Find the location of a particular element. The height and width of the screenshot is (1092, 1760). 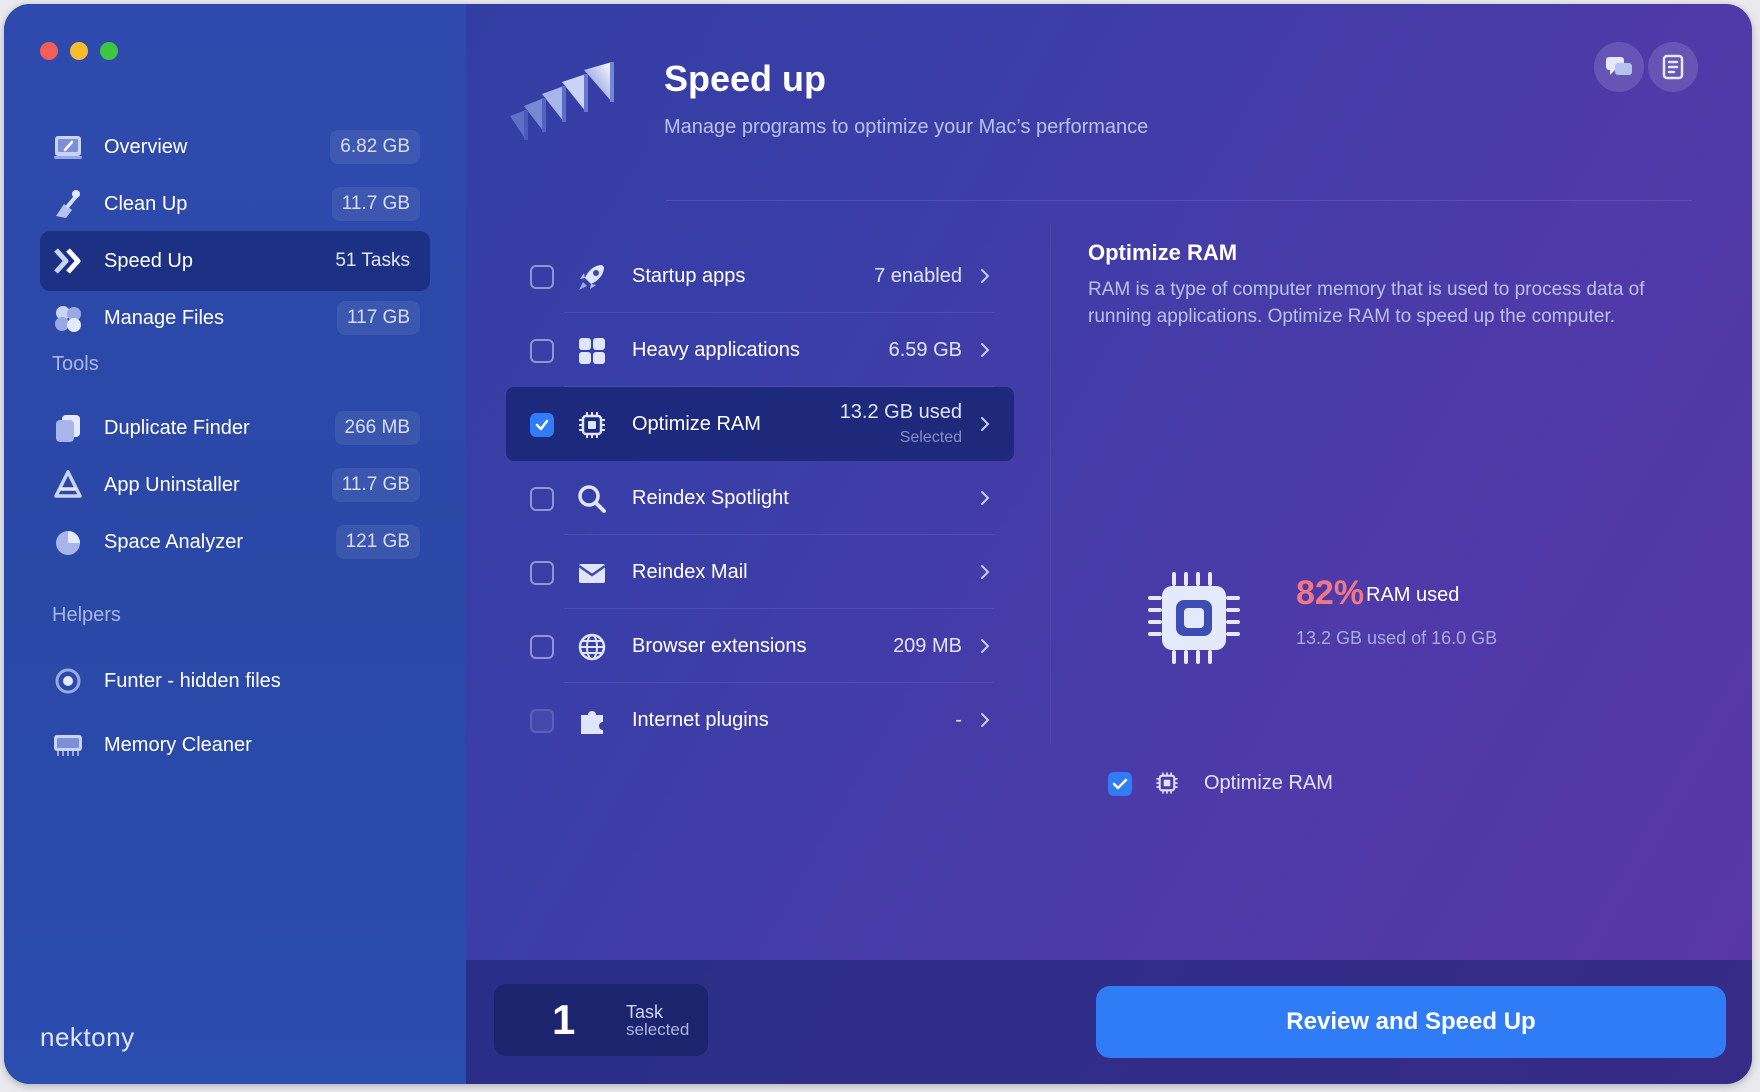

pie-icon is located at coordinates (68, 543).